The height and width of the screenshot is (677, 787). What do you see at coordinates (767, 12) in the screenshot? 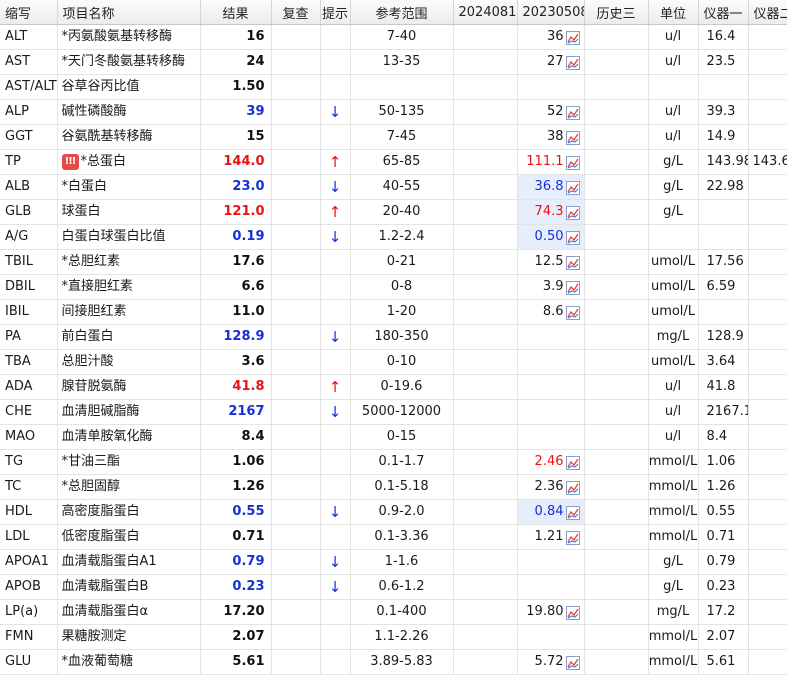
I see `column-header-instrument-2: 仪器二` at bounding box center [767, 12].